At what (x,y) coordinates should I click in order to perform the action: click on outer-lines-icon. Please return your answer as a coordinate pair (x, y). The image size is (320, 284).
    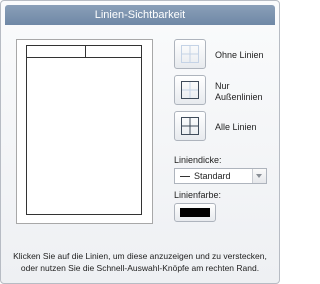
    Looking at the image, I should click on (190, 90).